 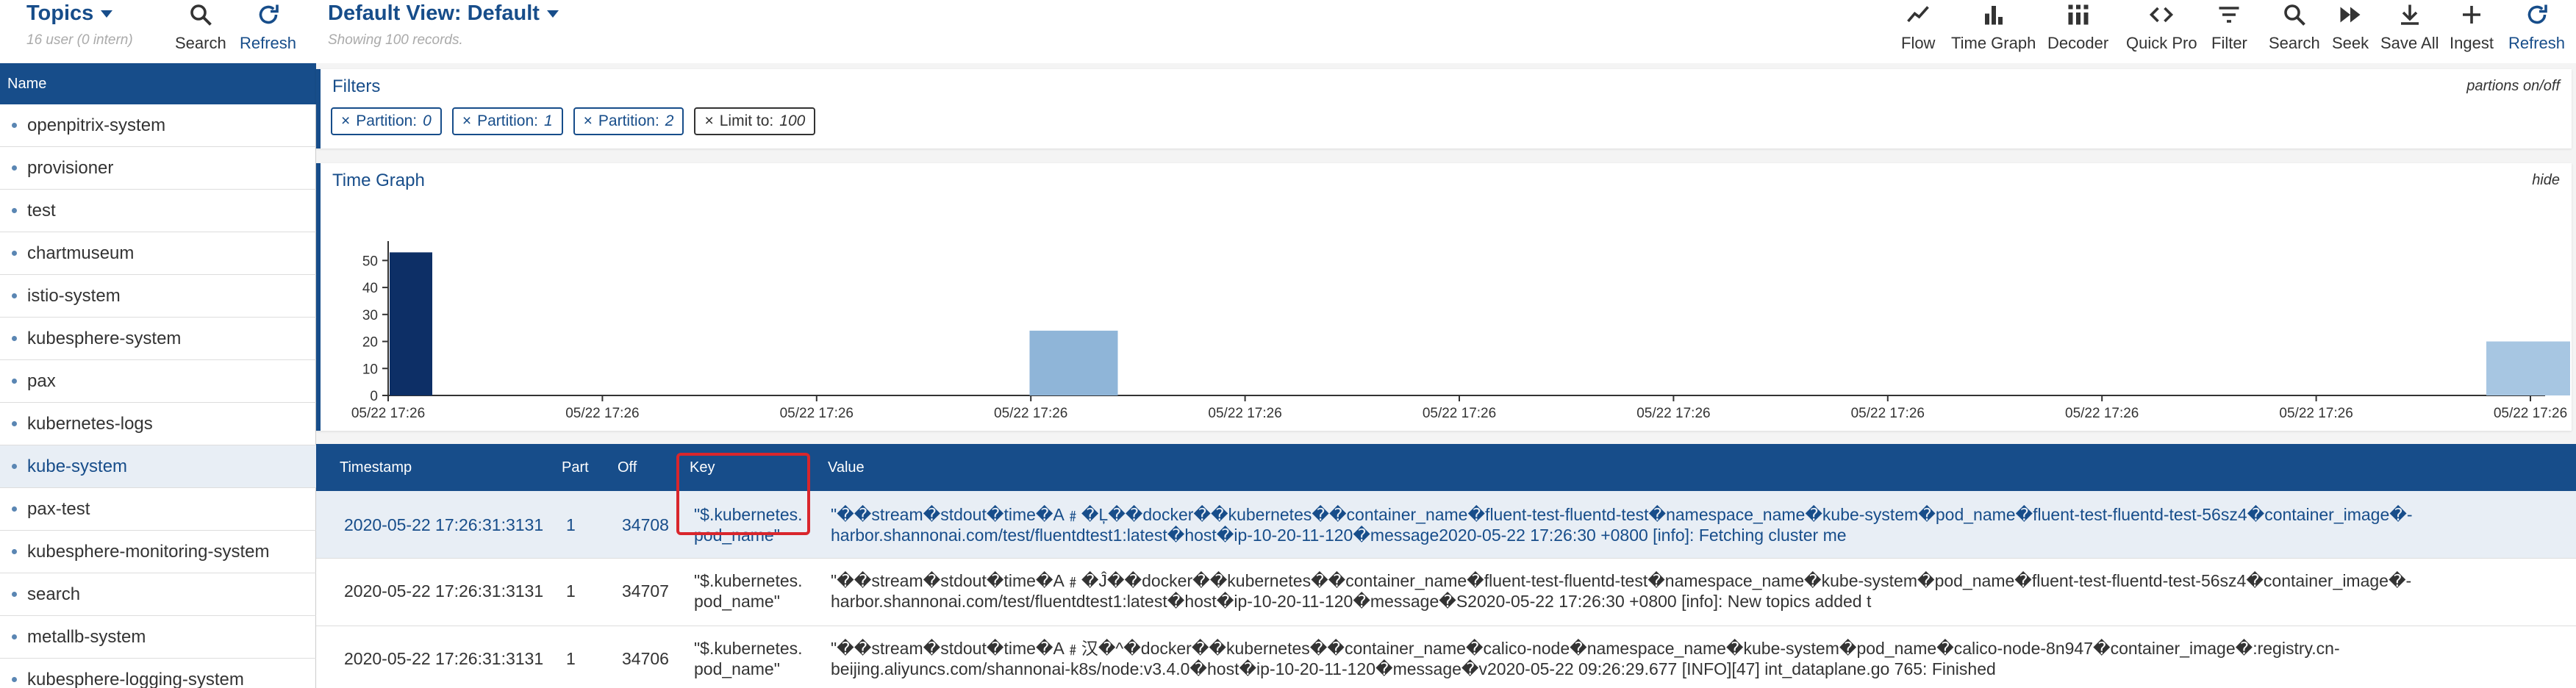 What do you see at coordinates (444, 658) in the screenshot?
I see `cell-timestamp: 2020-05-22 17:26:31:3131` at bounding box center [444, 658].